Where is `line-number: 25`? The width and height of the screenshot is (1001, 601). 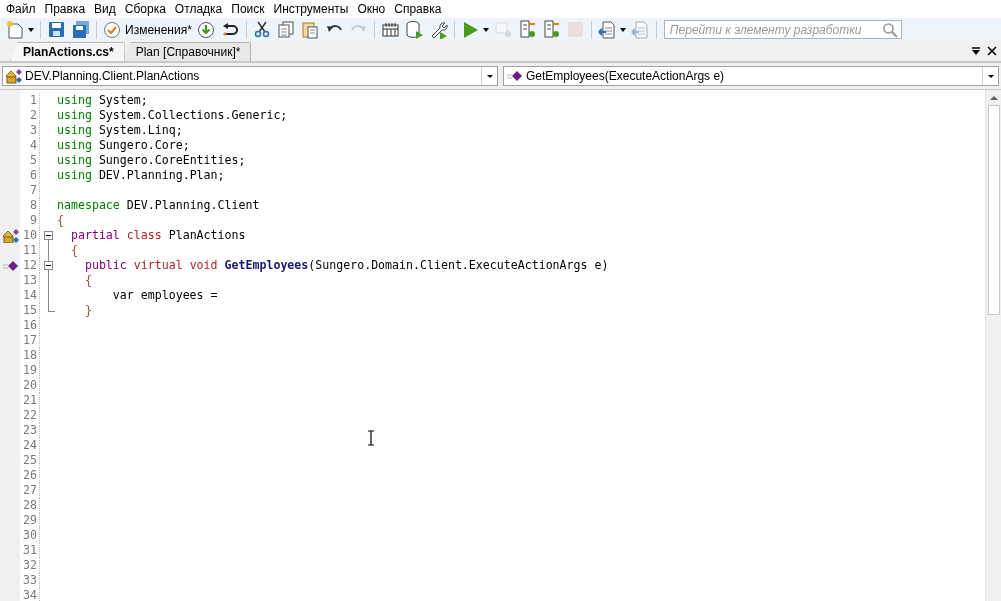 line-number: 25 is located at coordinates (30, 460).